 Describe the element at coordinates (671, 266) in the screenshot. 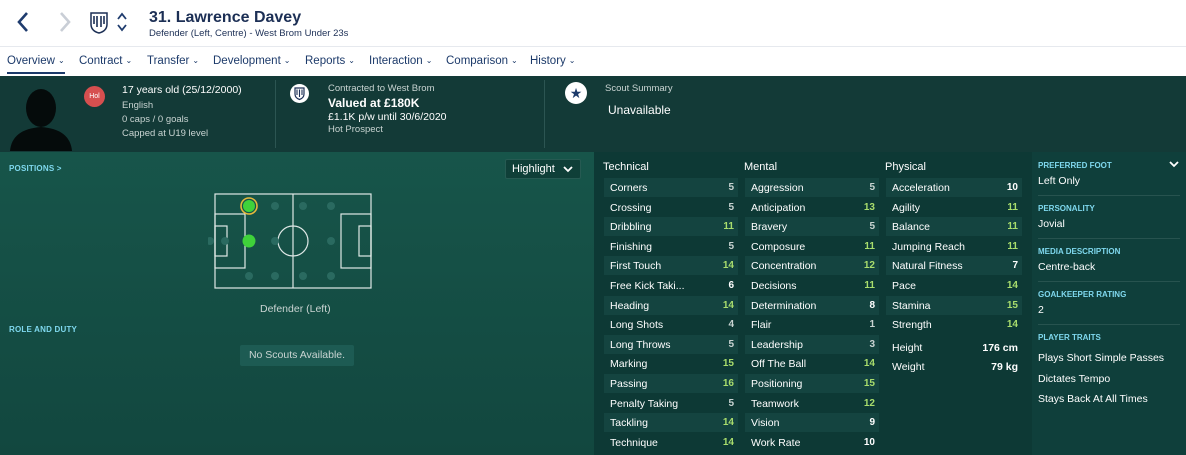

I see `attribute-row: First Touch 14` at that location.